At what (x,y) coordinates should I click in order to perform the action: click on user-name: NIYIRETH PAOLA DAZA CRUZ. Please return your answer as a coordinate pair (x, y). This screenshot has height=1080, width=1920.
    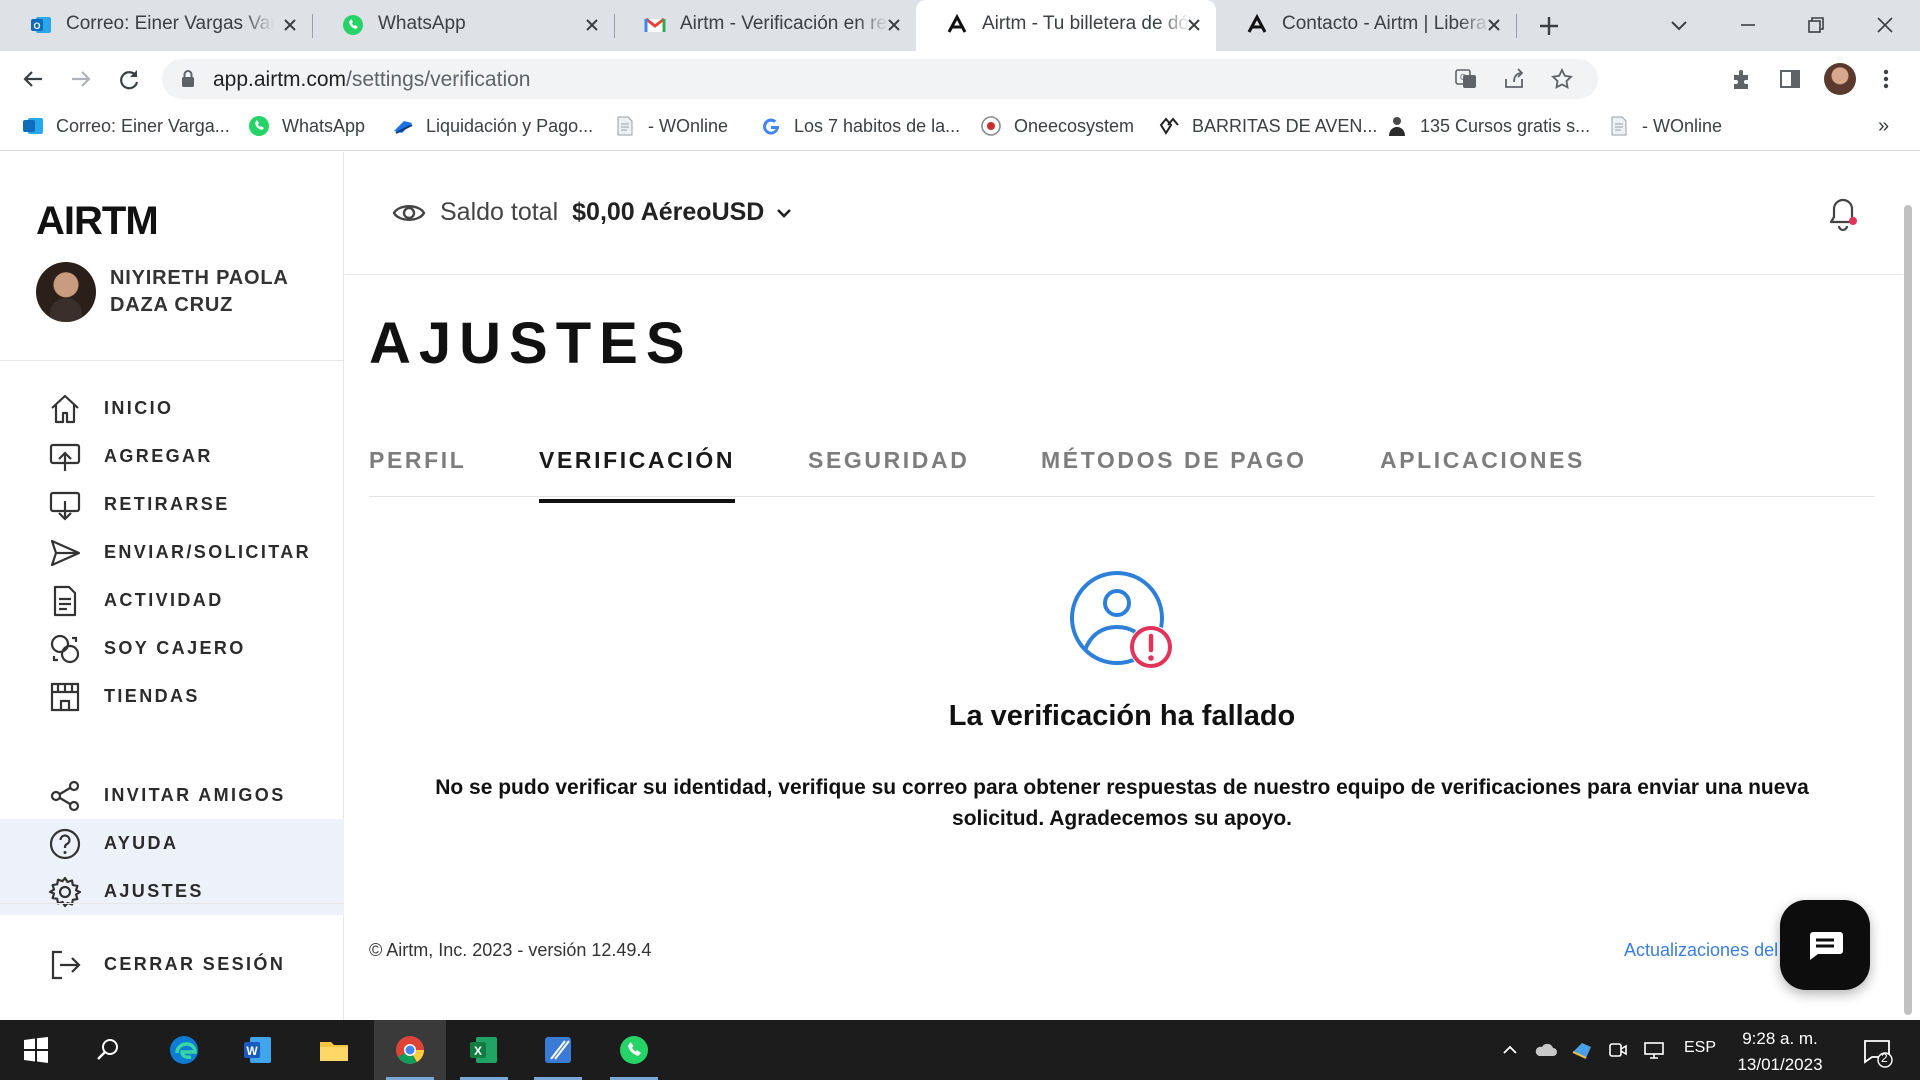
    Looking at the image, I should click on (199, 291).